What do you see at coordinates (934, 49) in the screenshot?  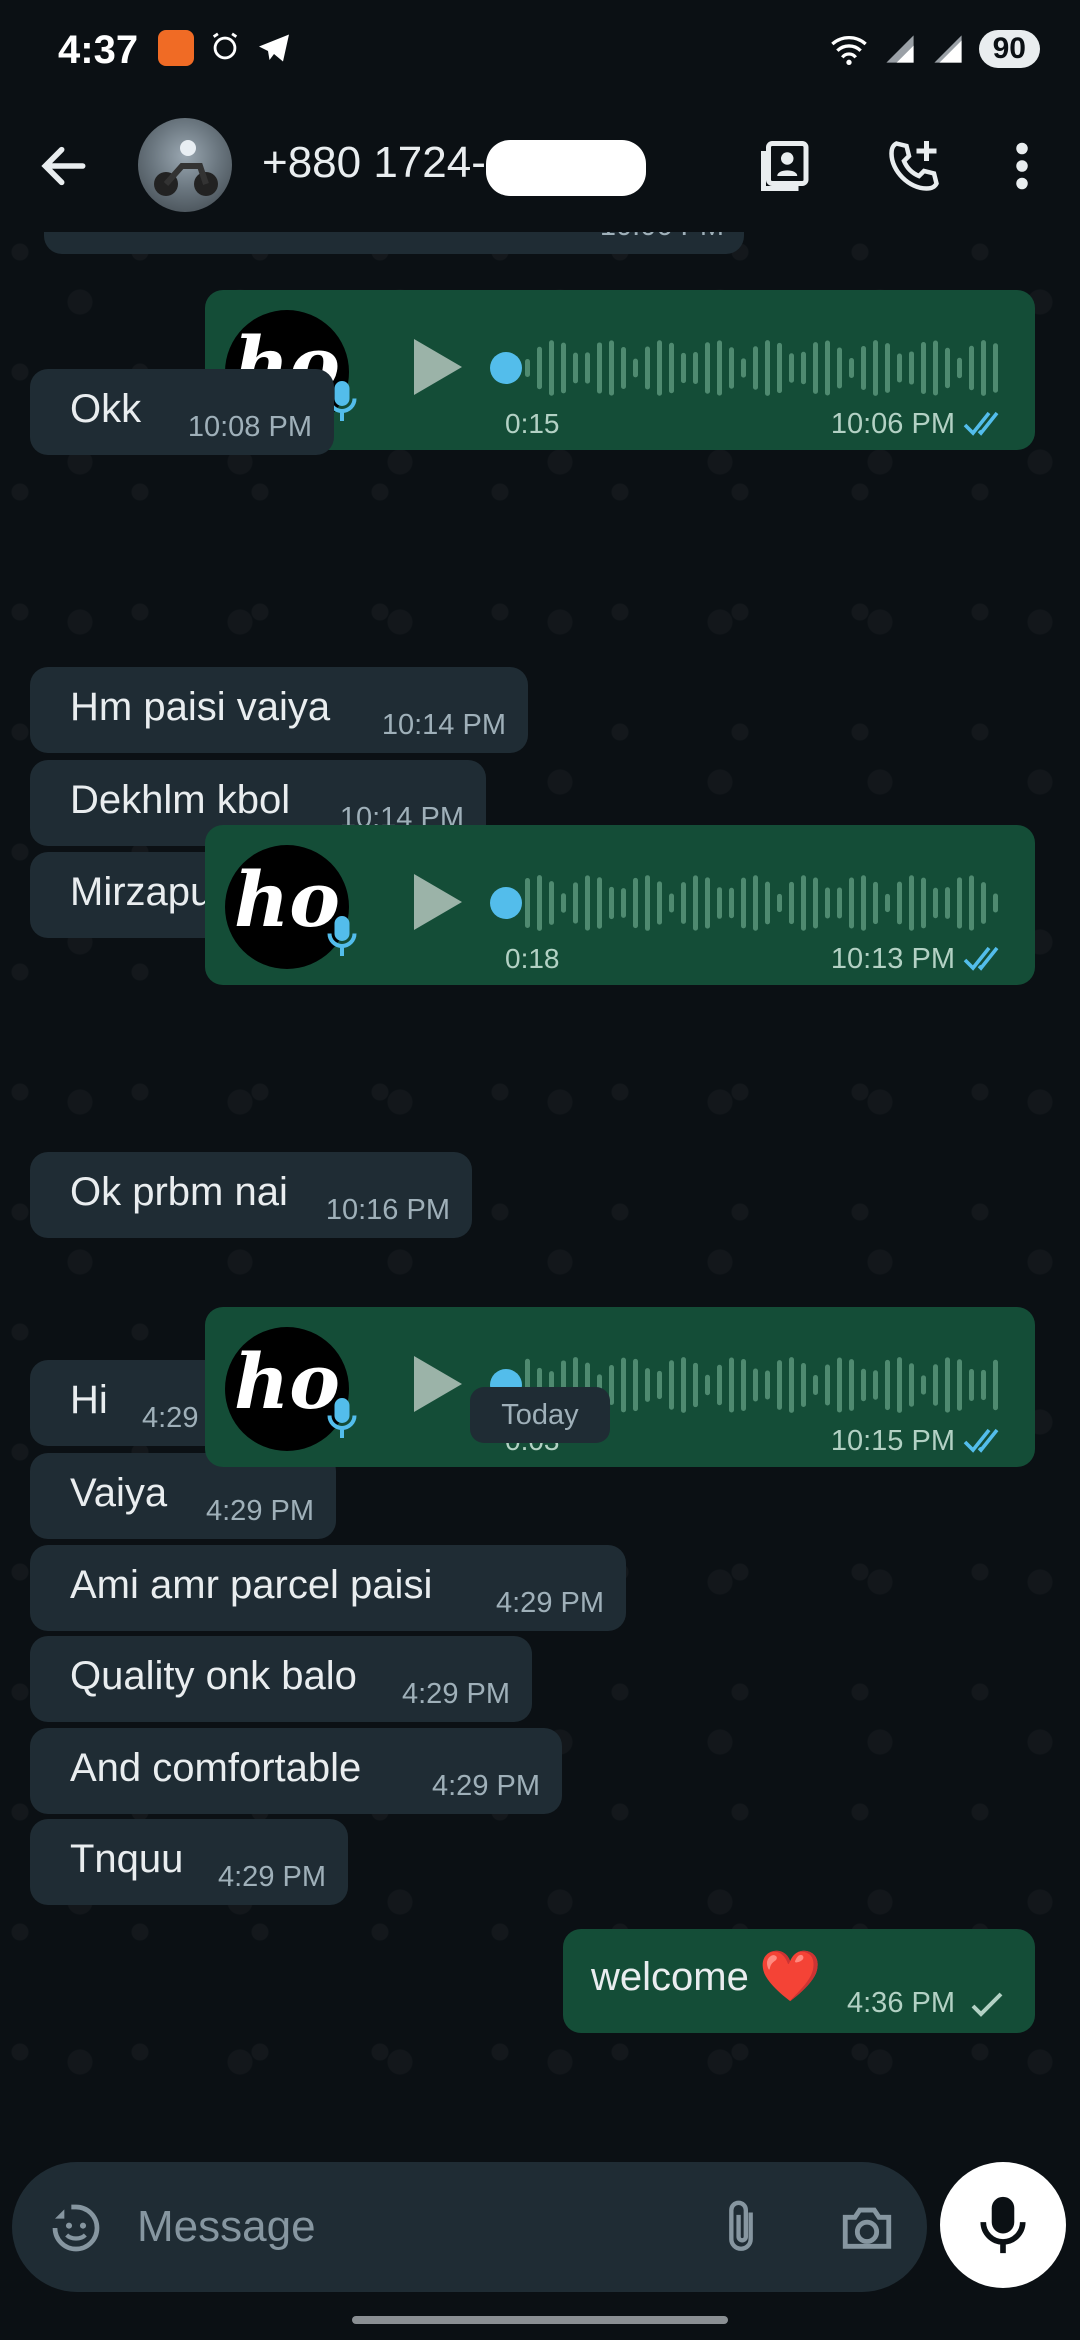 I see `system-icons: 90` at bounding box center [934, 49].